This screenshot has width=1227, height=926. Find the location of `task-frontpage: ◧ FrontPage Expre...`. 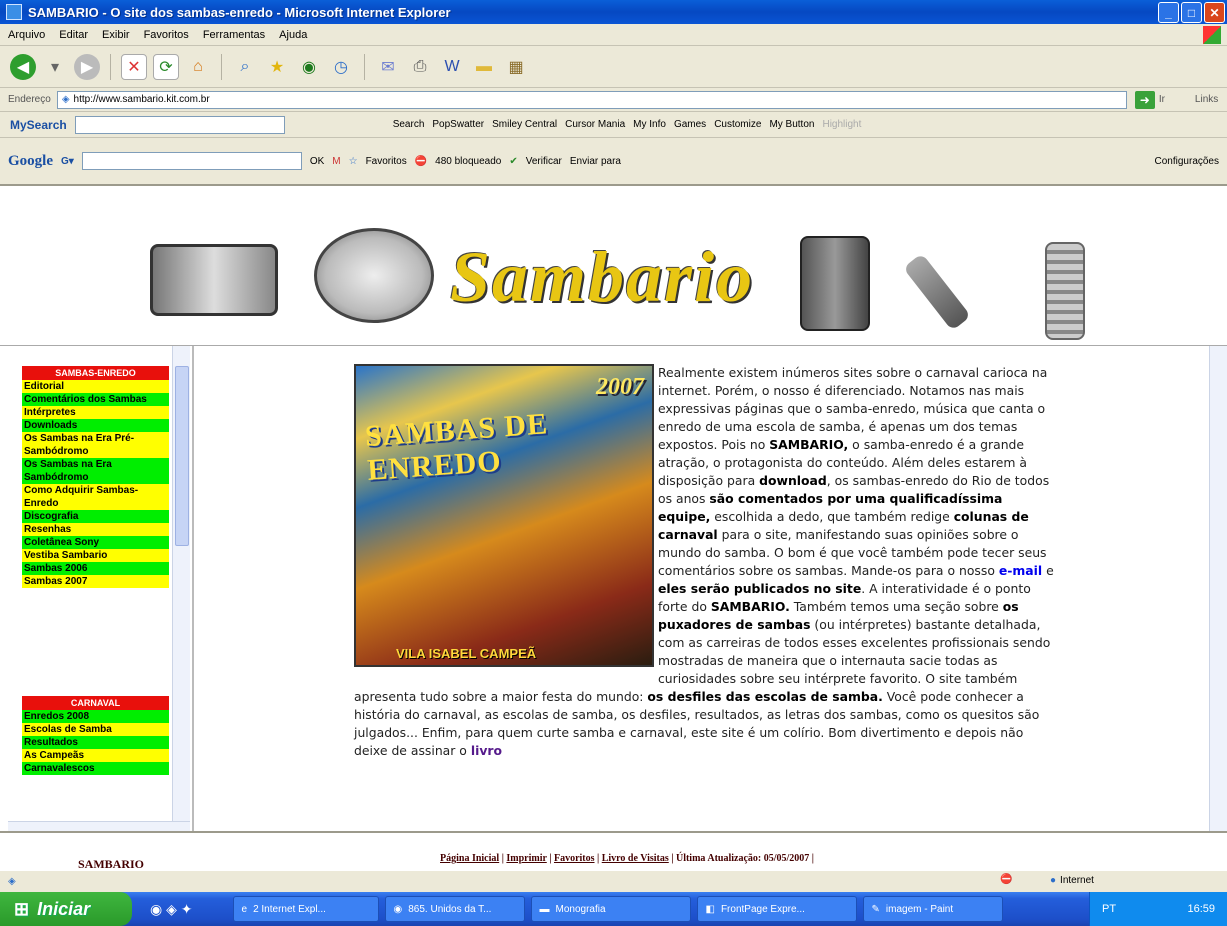

task-frontpage: ◧ FrontPage Expre... is located at coordinates (776, 909).